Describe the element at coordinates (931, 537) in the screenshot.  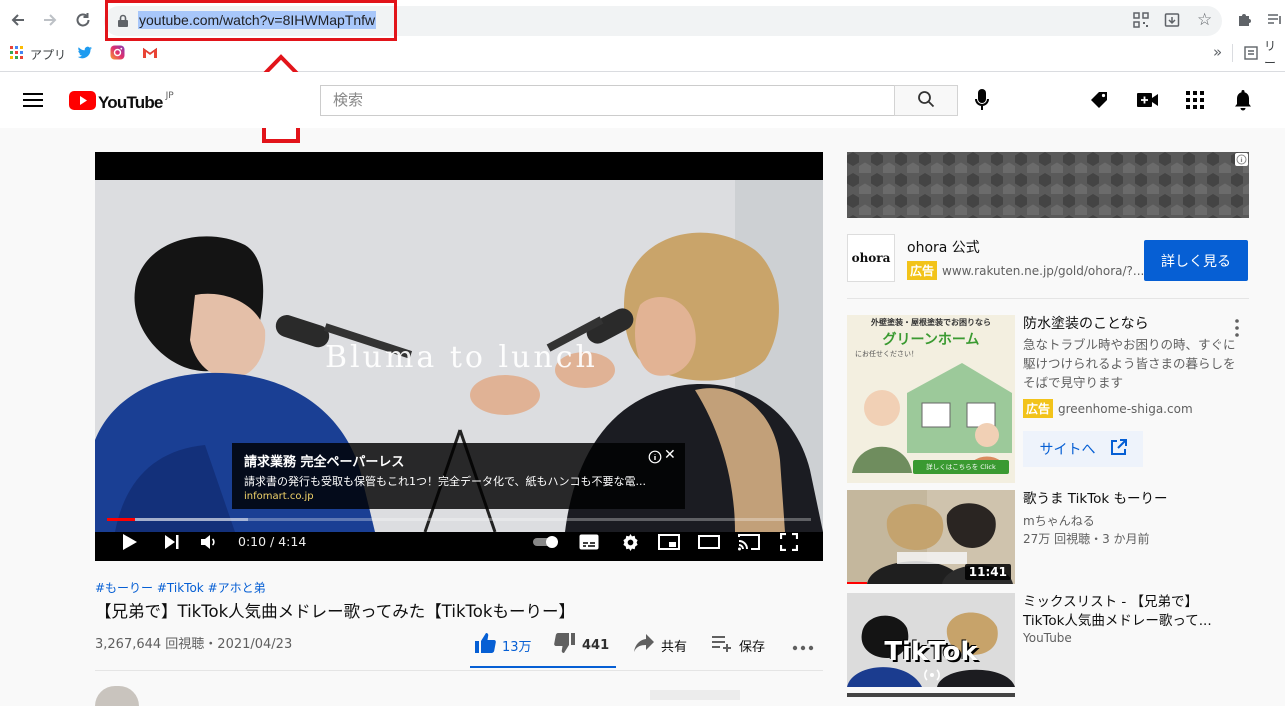
I see `video-thumbnail: 11:41` at that location.